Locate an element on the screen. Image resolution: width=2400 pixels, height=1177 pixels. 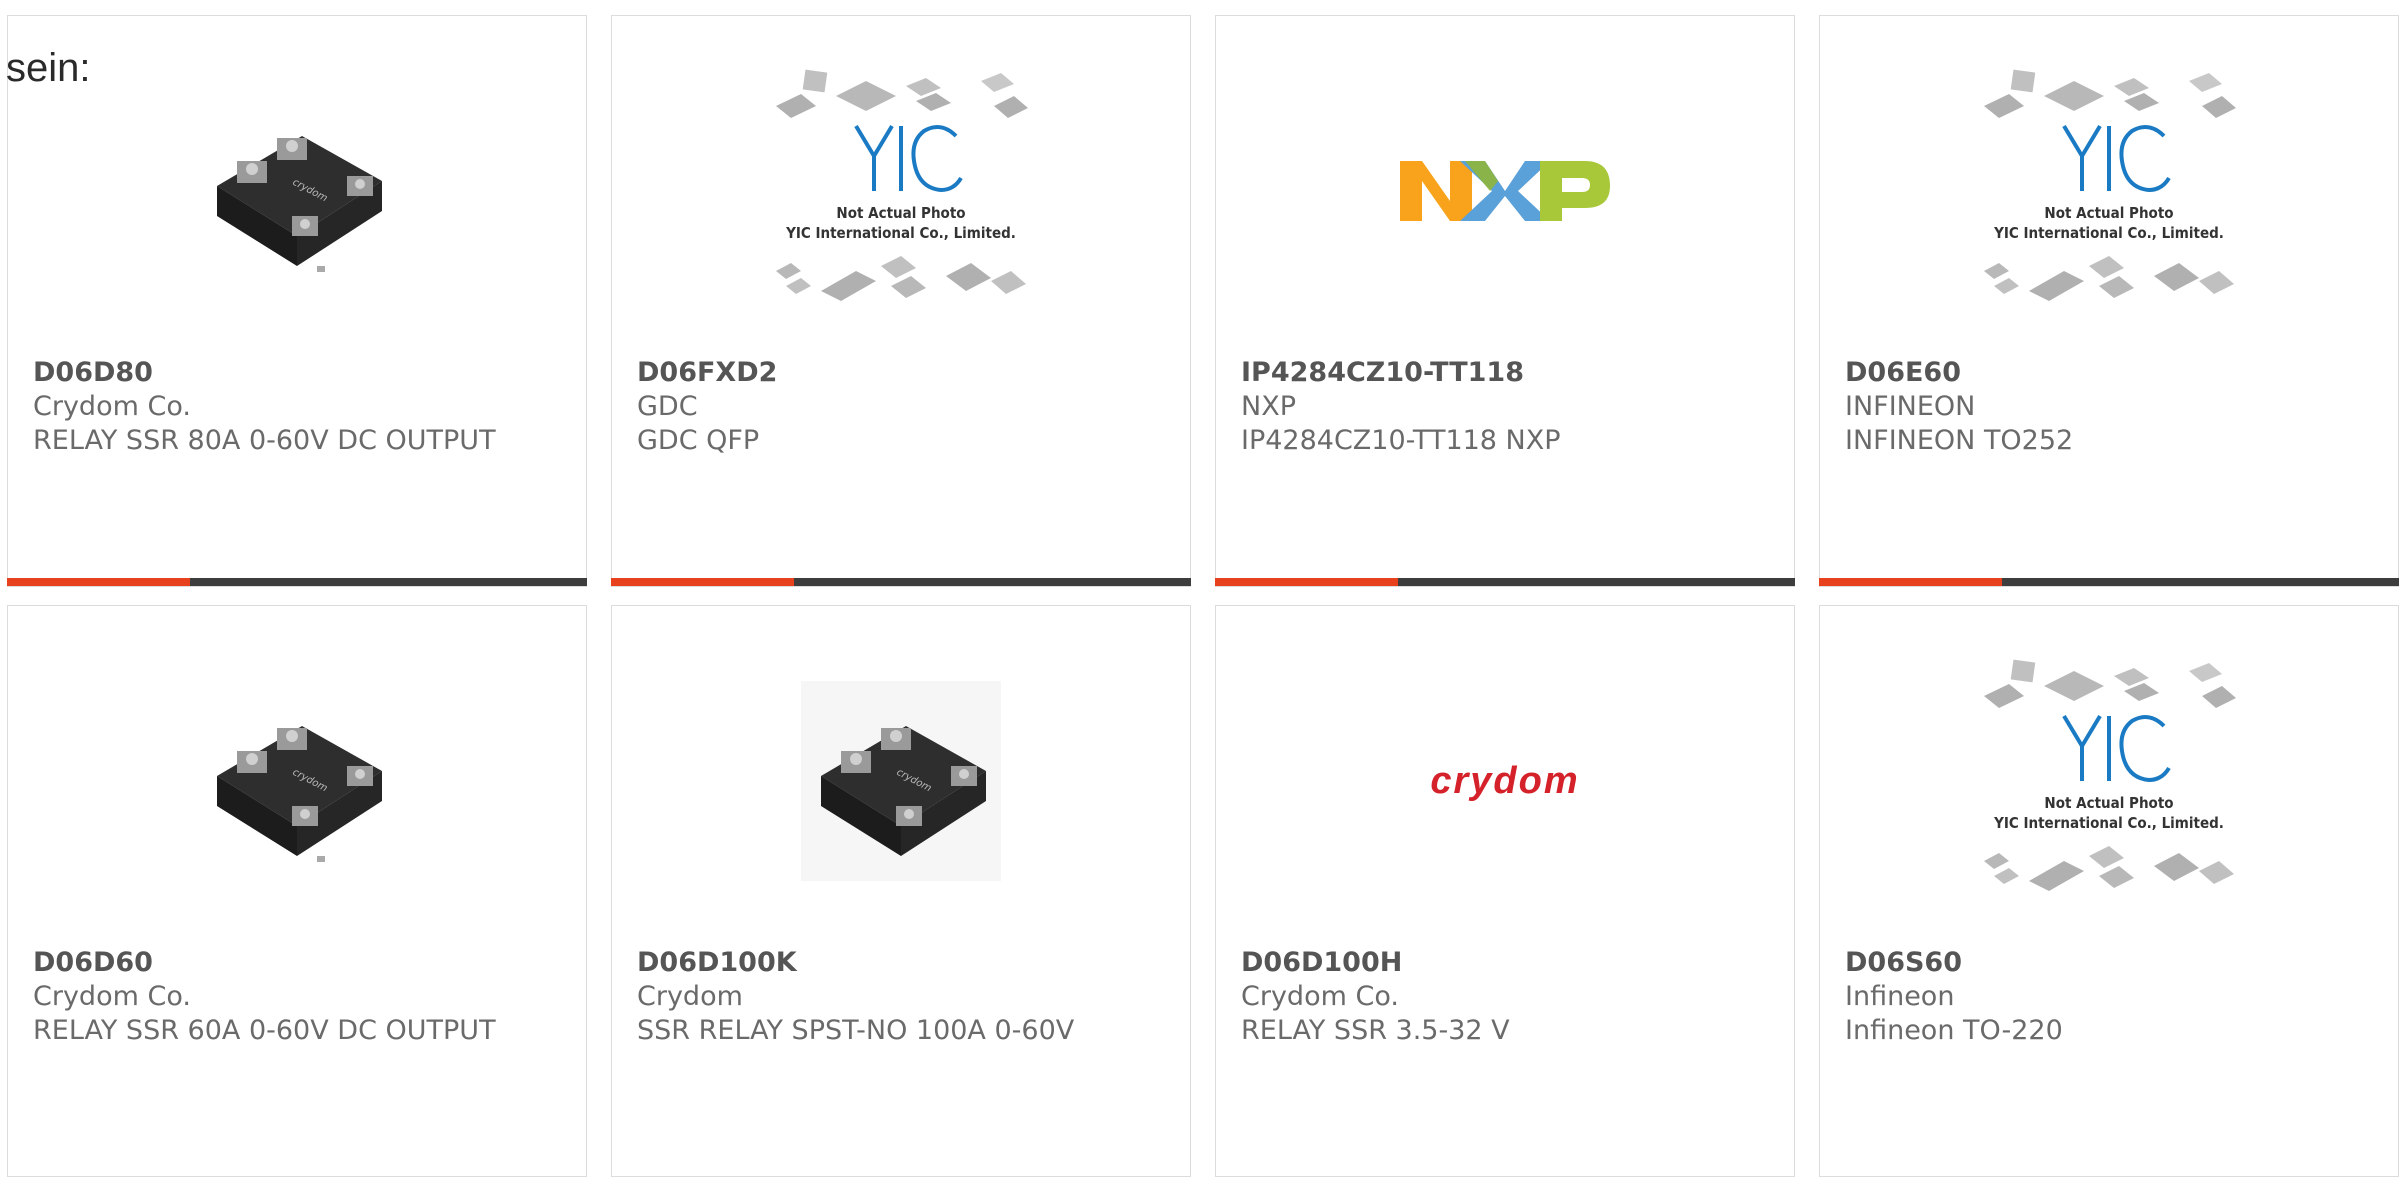
description: INFINEON TO252 is located at coordinates (1959, 440).